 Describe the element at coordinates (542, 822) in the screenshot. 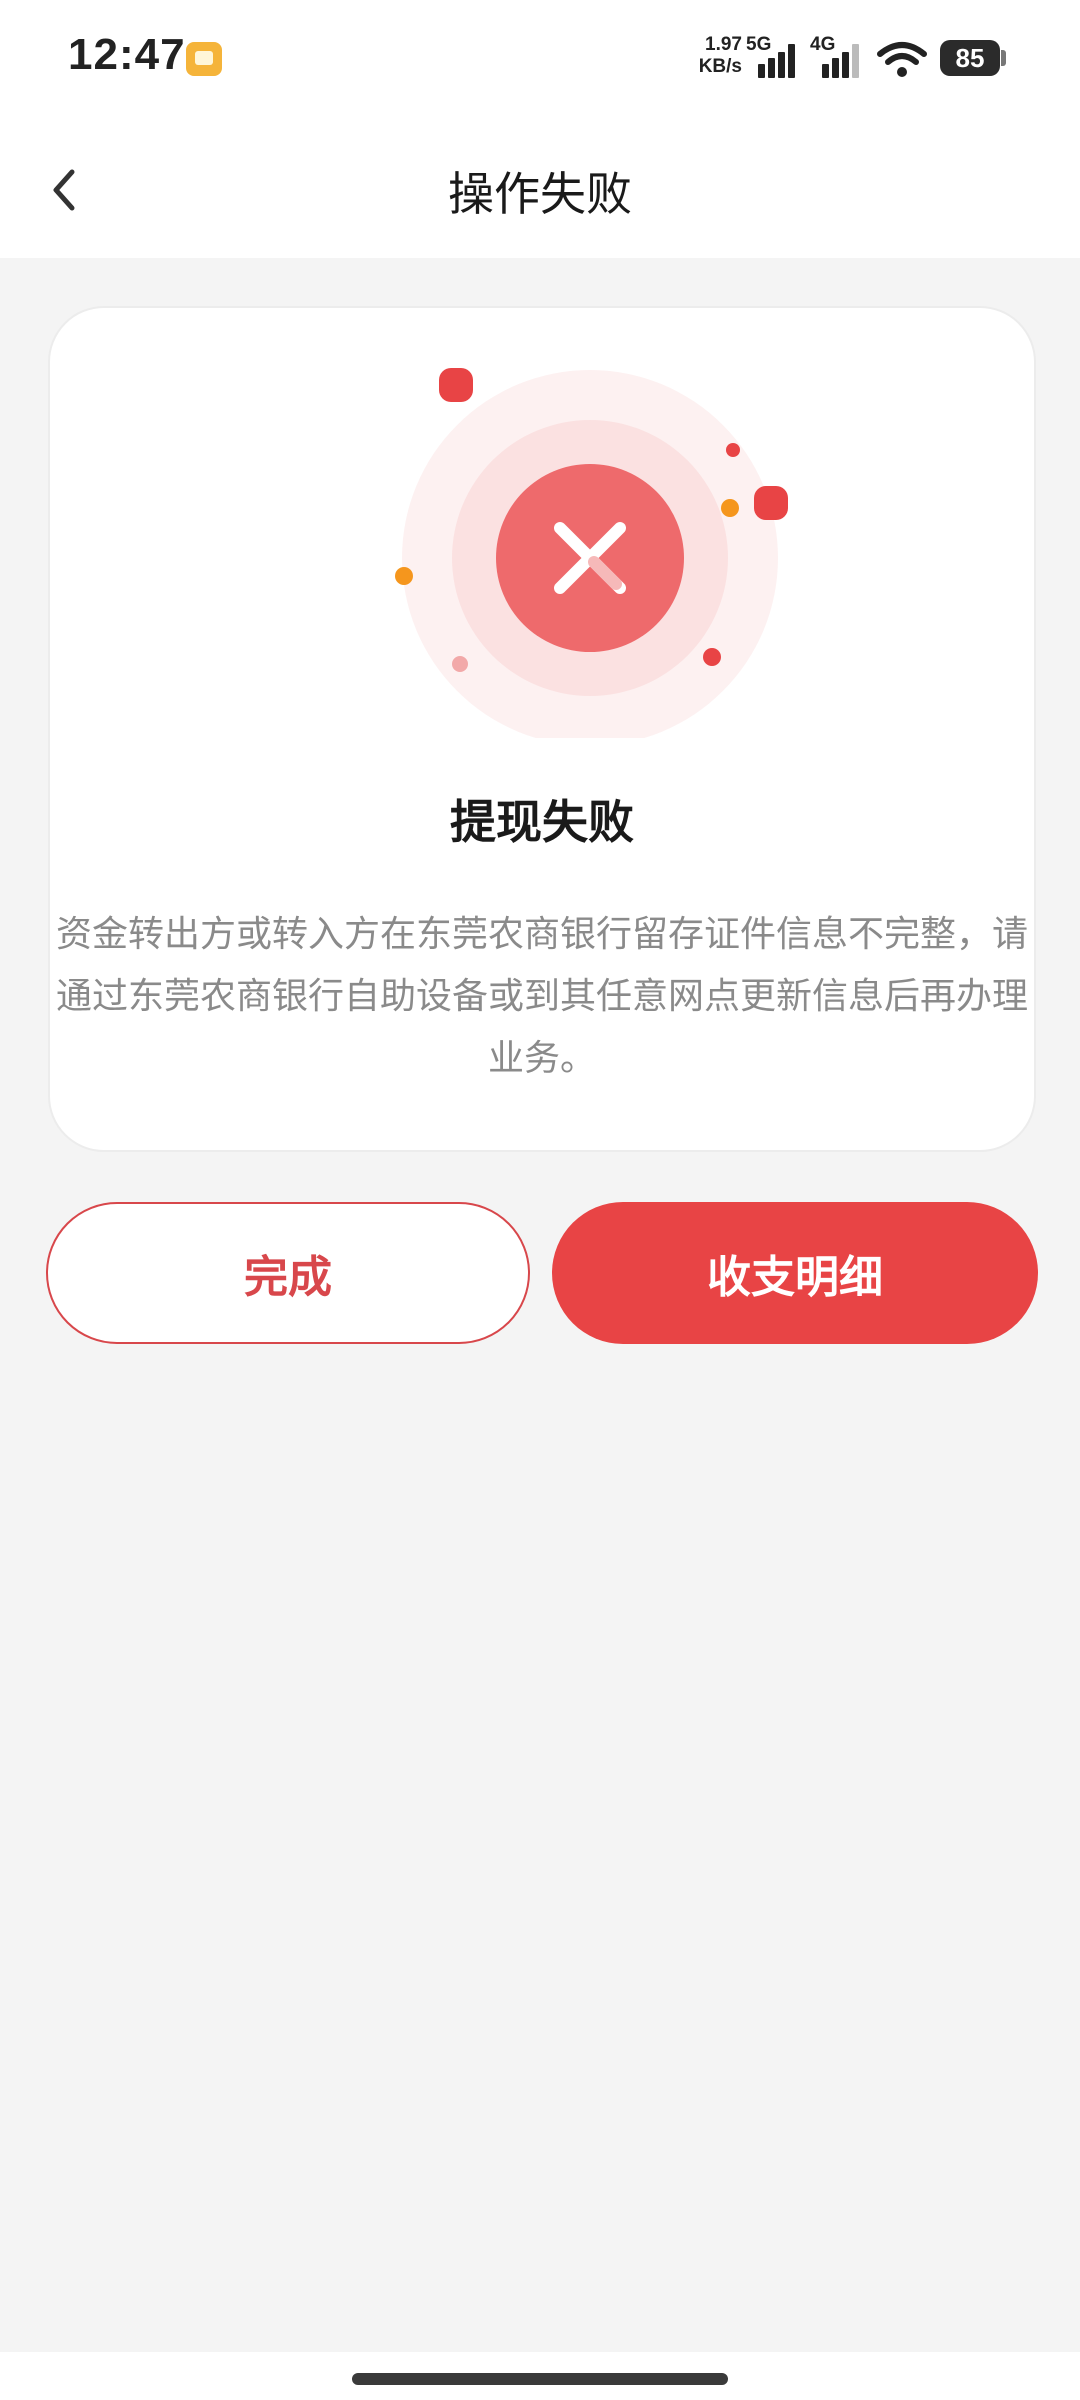

I see `result-title: 提现失败` at that location.